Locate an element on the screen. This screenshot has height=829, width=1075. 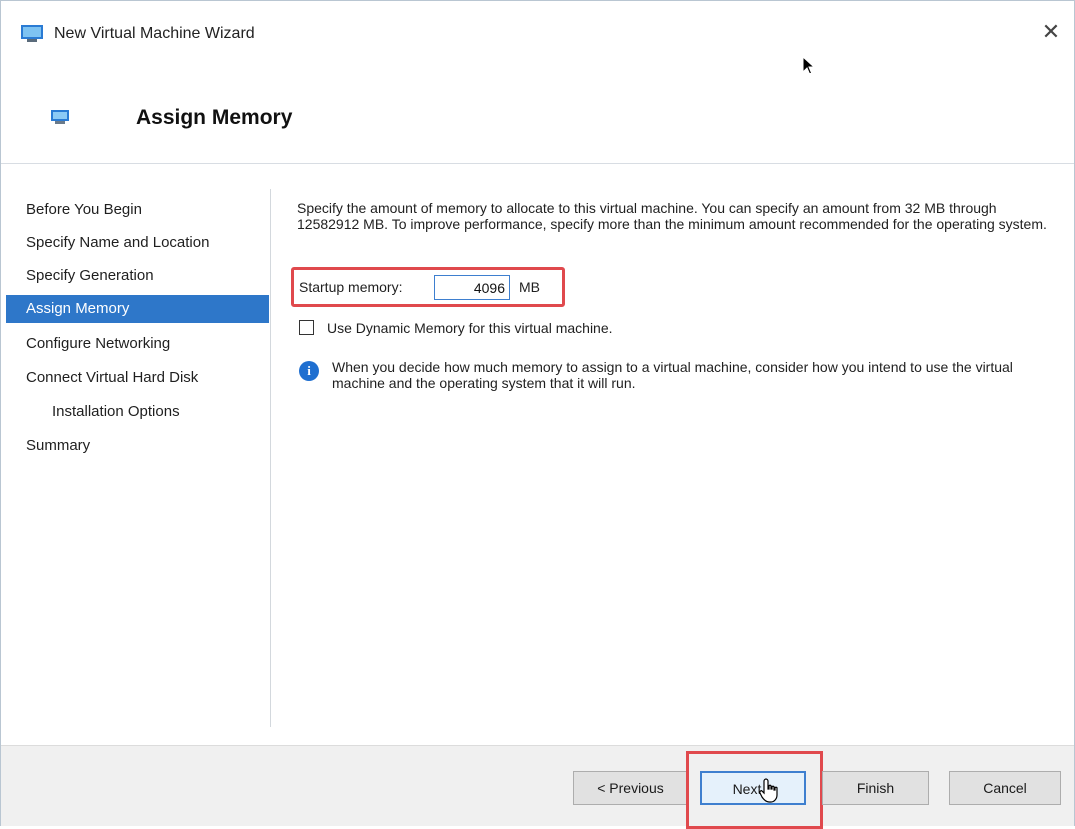
startup-memory-label: Startup memory: is located at coordinates (351, 287).